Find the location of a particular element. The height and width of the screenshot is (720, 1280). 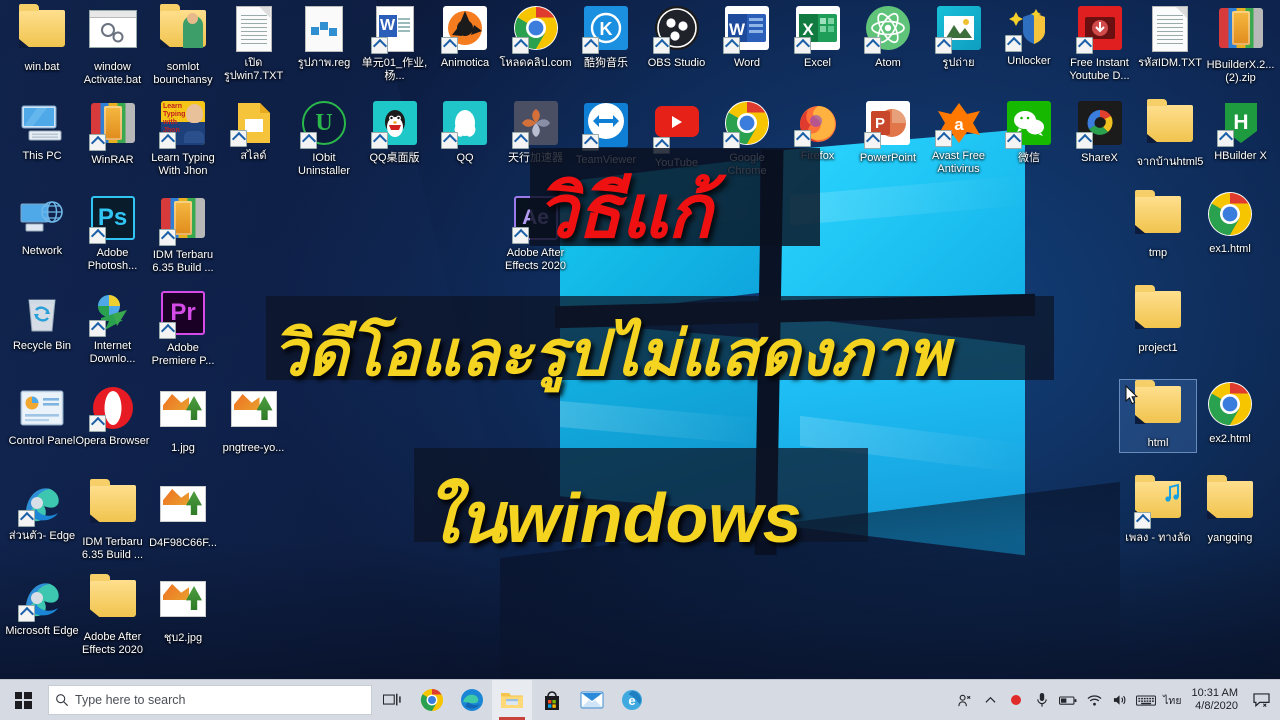

clock: 10:31 AM 4/8/2020 is located at coordinates (1216, 700).